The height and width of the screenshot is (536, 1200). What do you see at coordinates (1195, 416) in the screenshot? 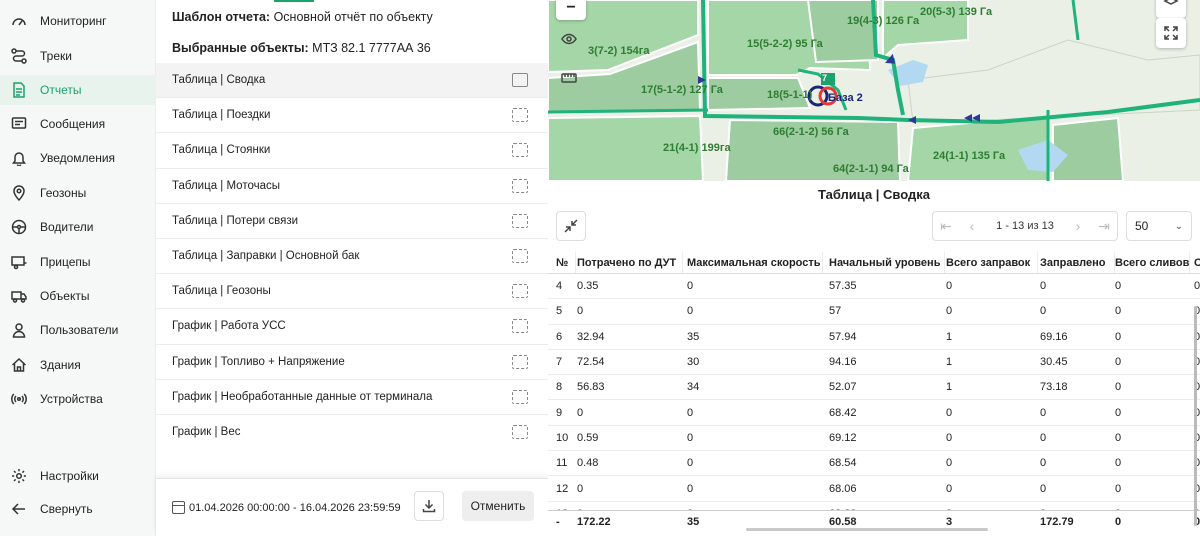
I see `vertical-scrollbar` at bounding box center [1195, 416].